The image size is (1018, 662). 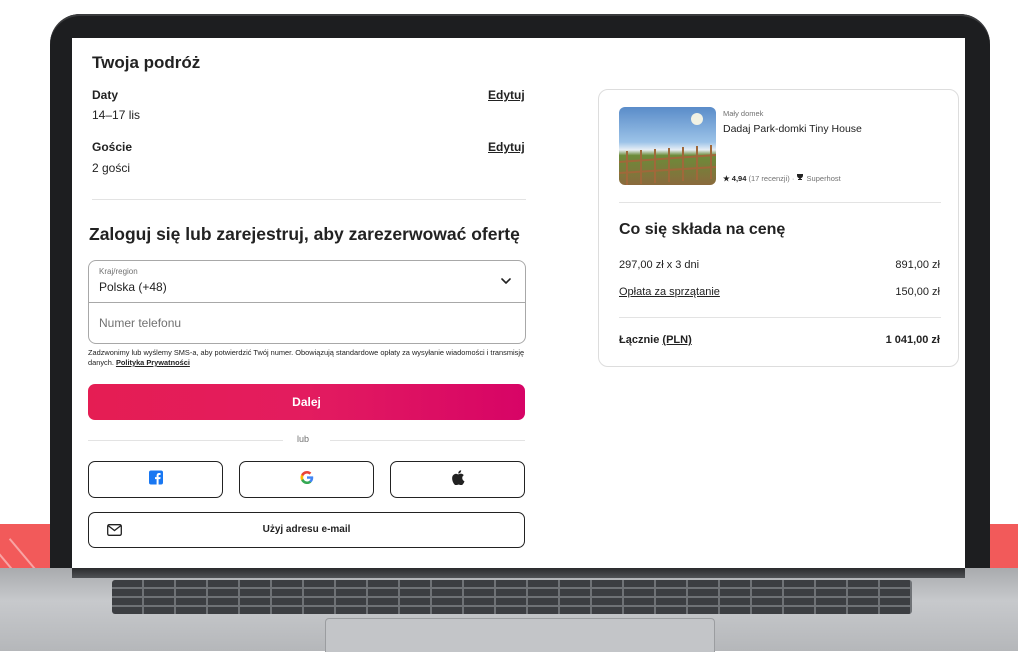 What do you see at coordinates (667, 146) in the screenshot?
I see `listing-photo` at bounding box center [667, 146].